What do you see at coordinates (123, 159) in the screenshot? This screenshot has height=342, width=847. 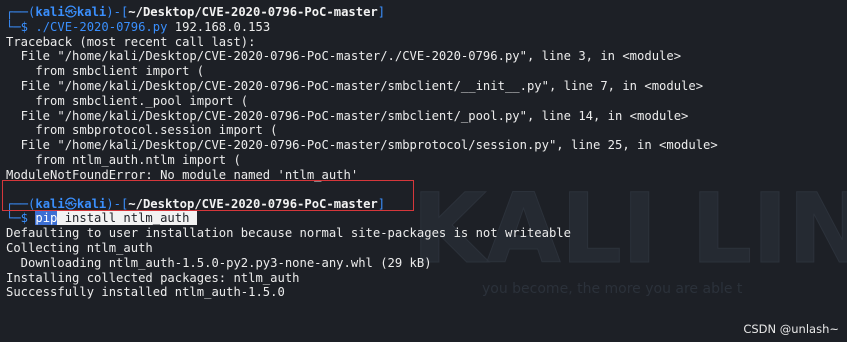 I see `output-line: from ntlm_auth.ntlm import (` at bounding box center [123, 159].